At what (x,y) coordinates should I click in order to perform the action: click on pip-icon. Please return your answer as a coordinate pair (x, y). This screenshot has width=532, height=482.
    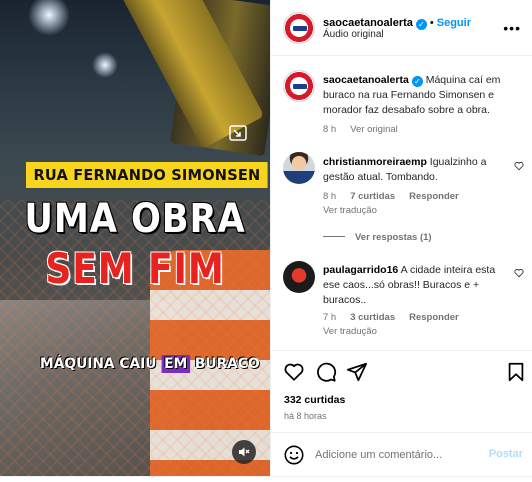
    Looking at the image, I should click on (238, 133).